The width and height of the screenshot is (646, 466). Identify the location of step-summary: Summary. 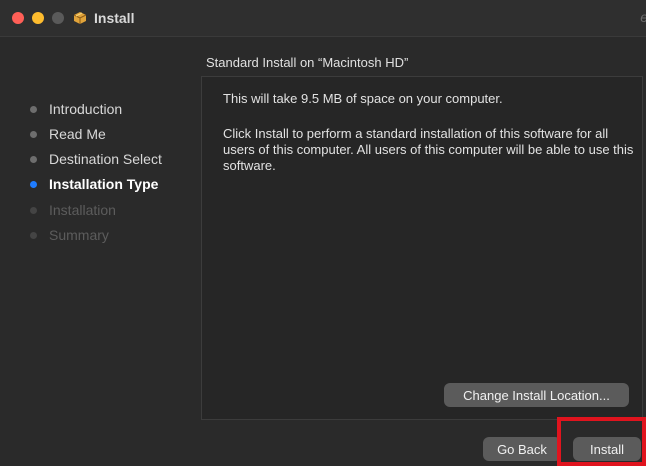
(69, 235).